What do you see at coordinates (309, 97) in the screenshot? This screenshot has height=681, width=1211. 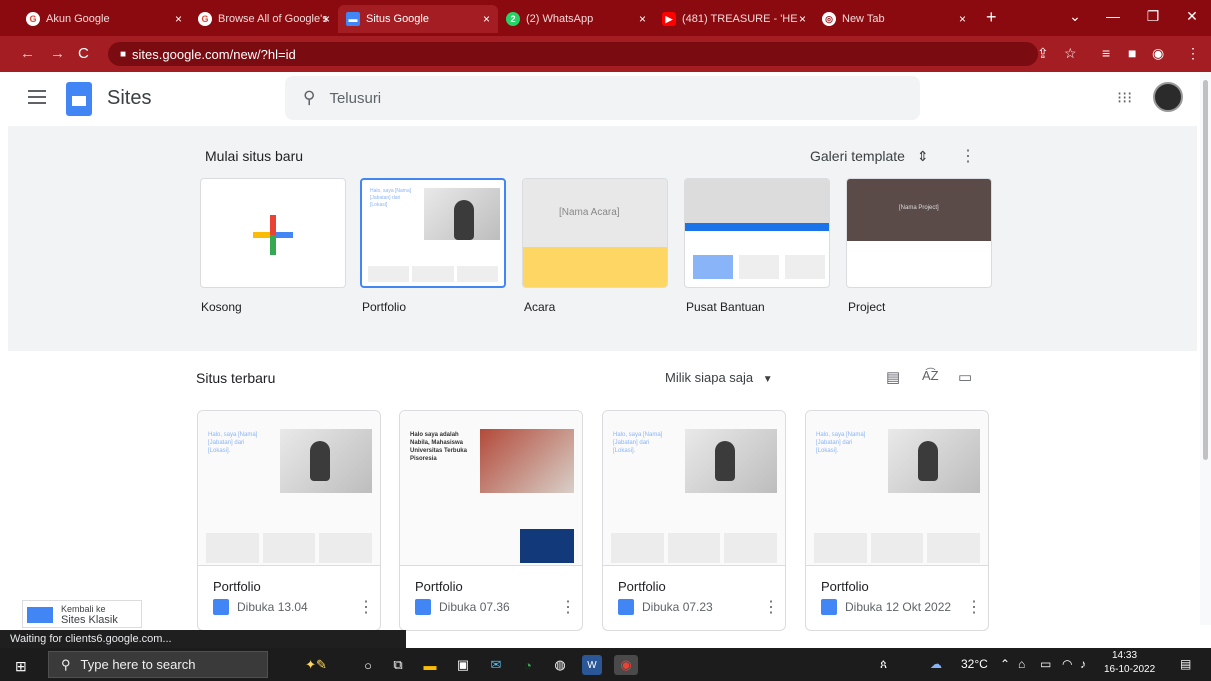 I see `search-icon: ⚲` at bounding box center [309, 97].